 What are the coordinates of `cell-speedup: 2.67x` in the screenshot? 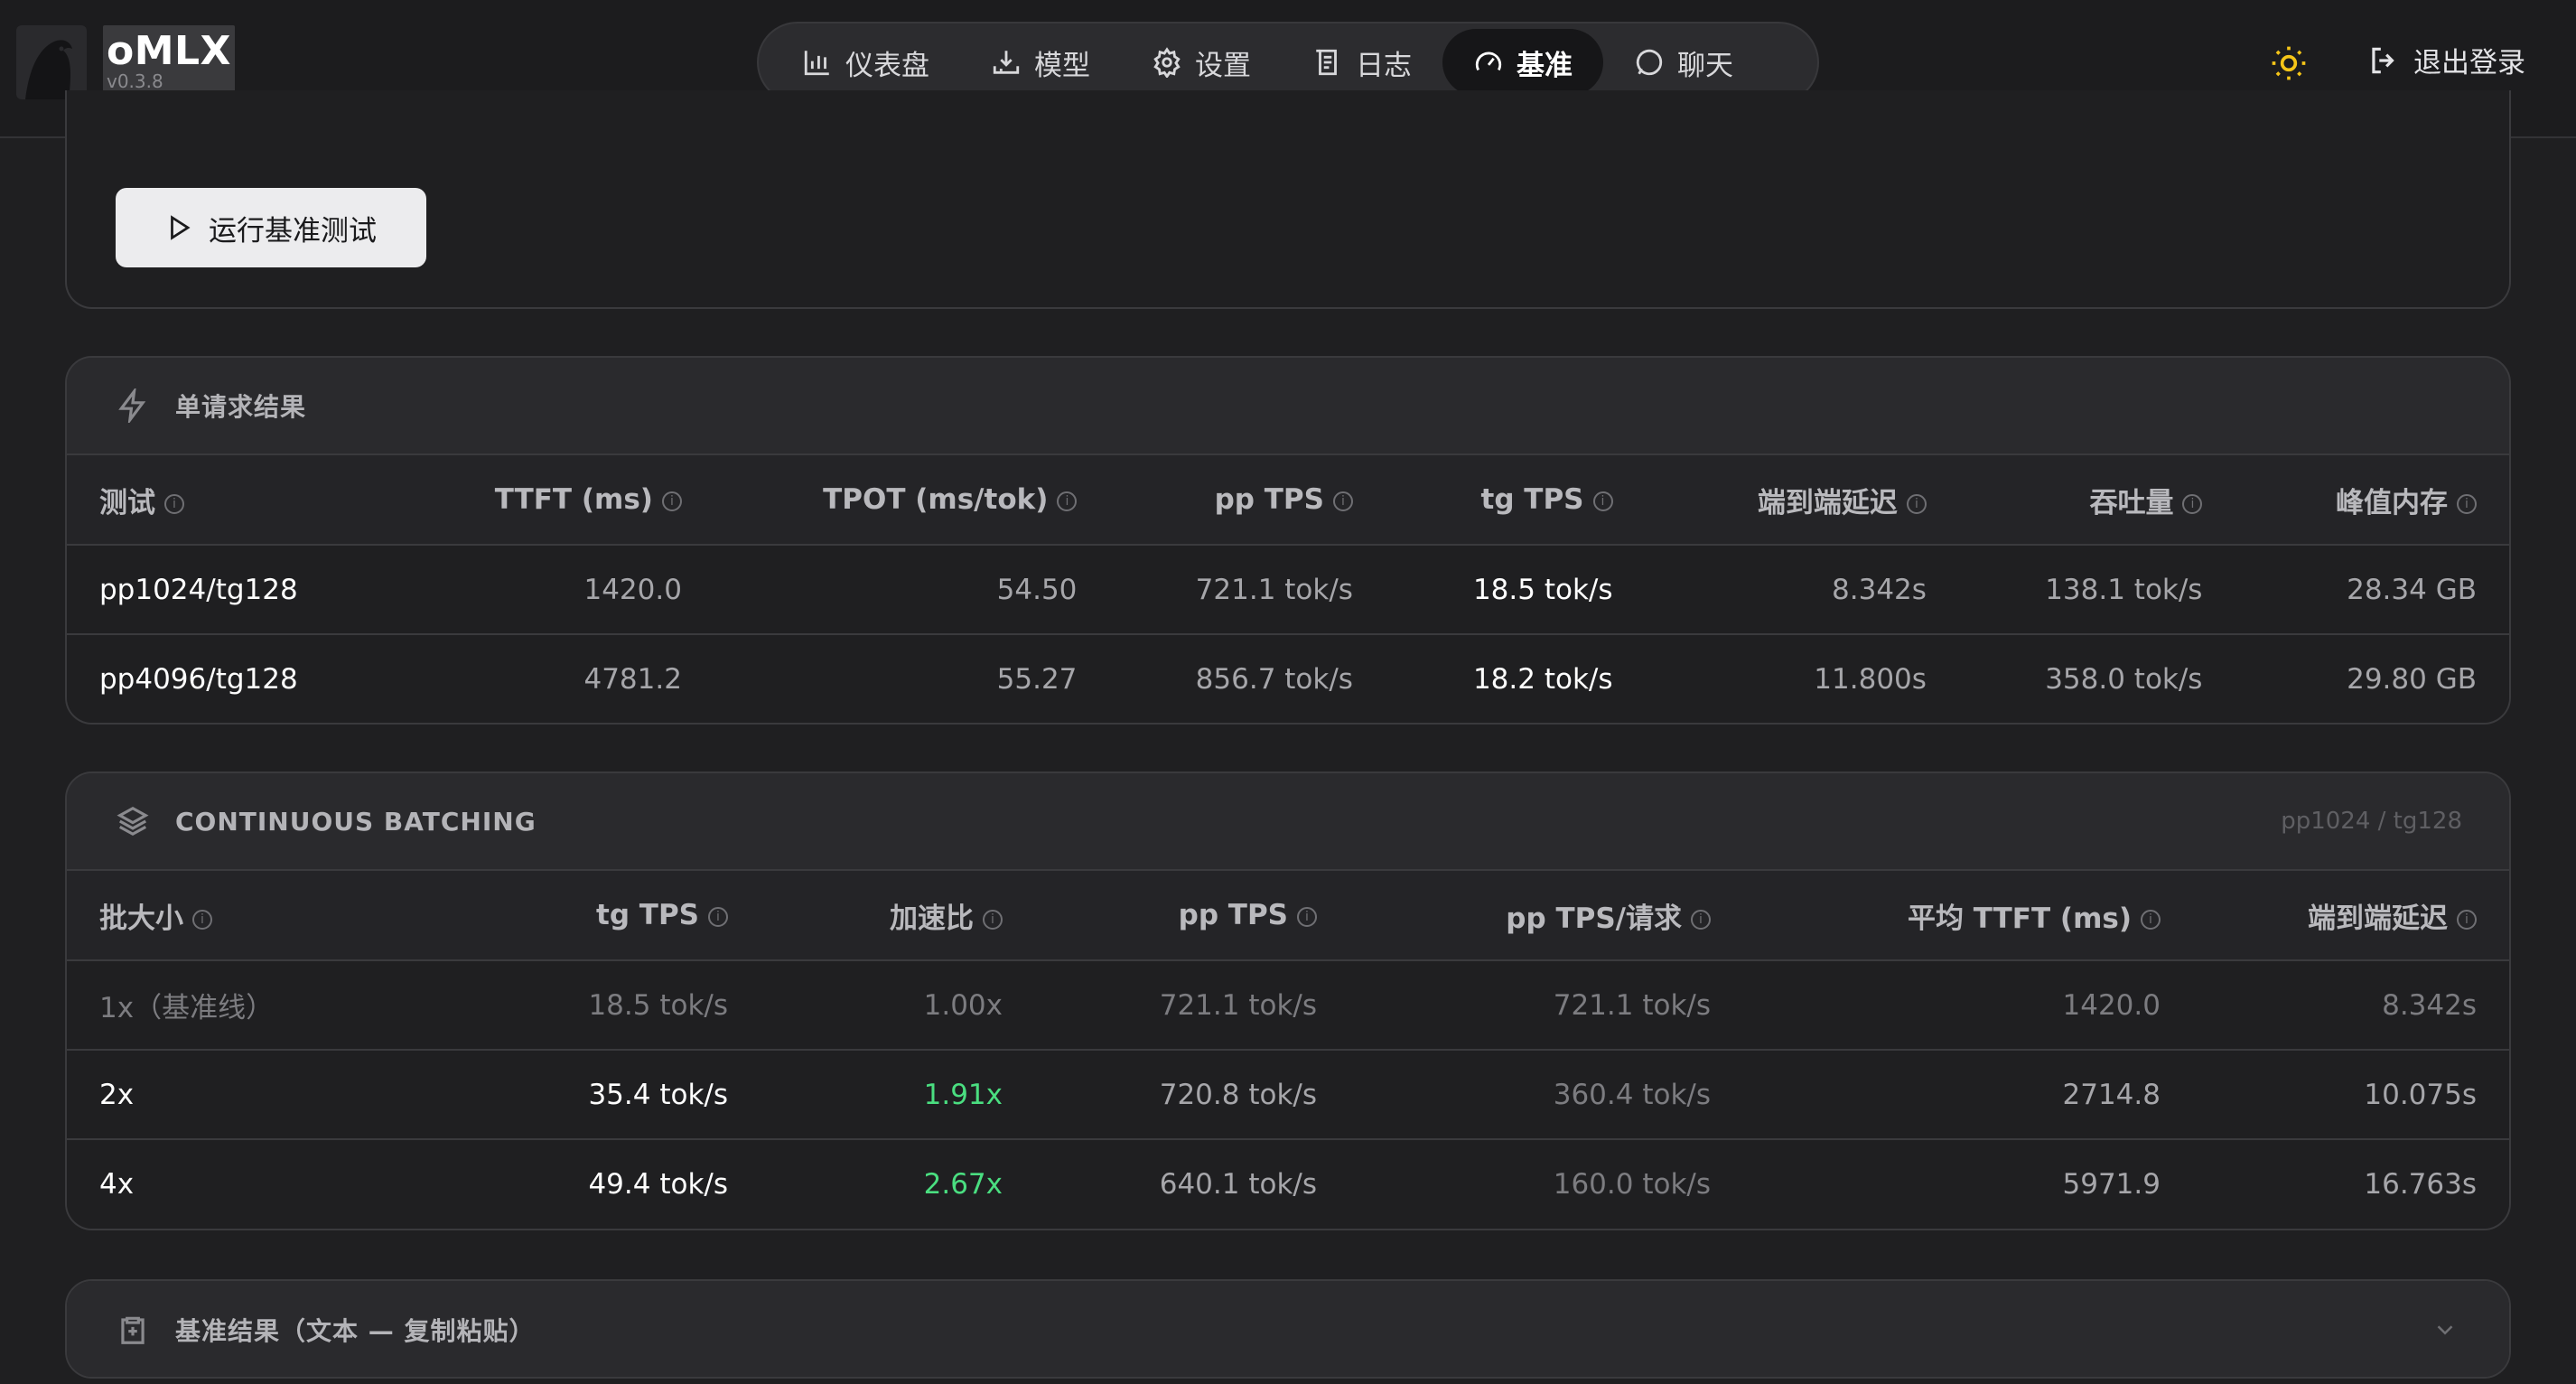 It's located at (898, 1184).